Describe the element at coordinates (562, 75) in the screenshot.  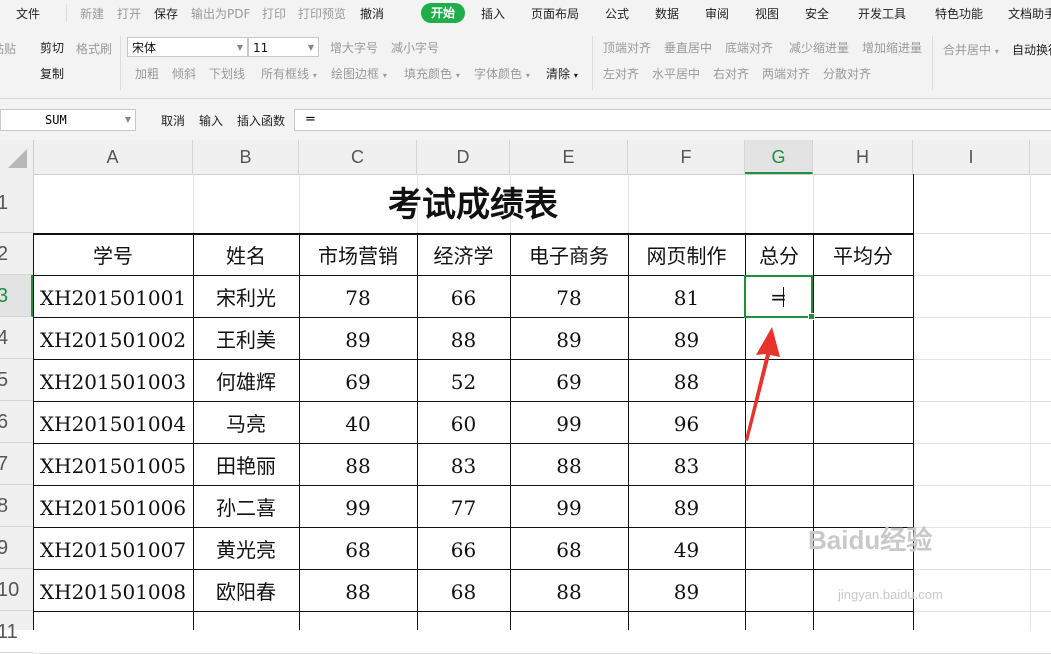
I see `clear-button: 清除 ▾` at that location.